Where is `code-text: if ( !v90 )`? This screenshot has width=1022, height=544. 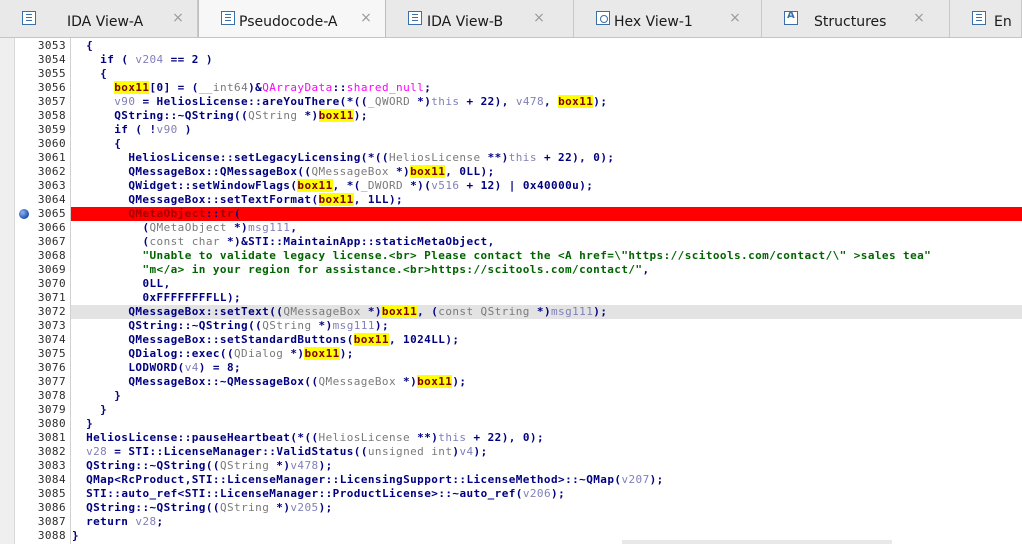
code-text: if ( !v90 ) is located at coordinates (132, 130).